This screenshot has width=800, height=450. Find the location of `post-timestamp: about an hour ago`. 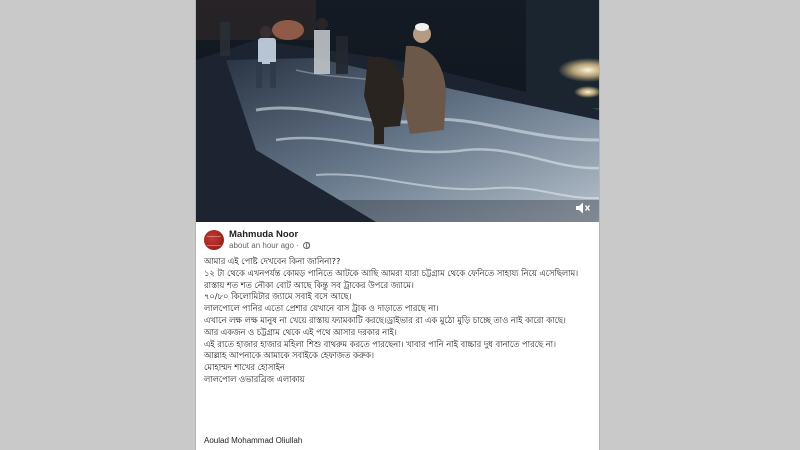

post-timestamp: about an hour ago is located at coordinates (261, 245).